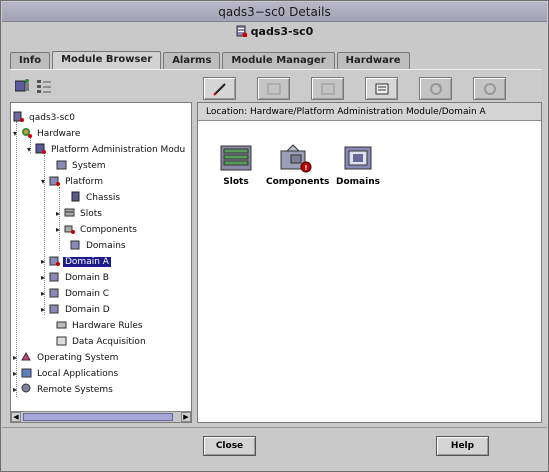  Describe the element at coordinates (75, 196) in the screenshot. I see `chassis-icon` at that location.